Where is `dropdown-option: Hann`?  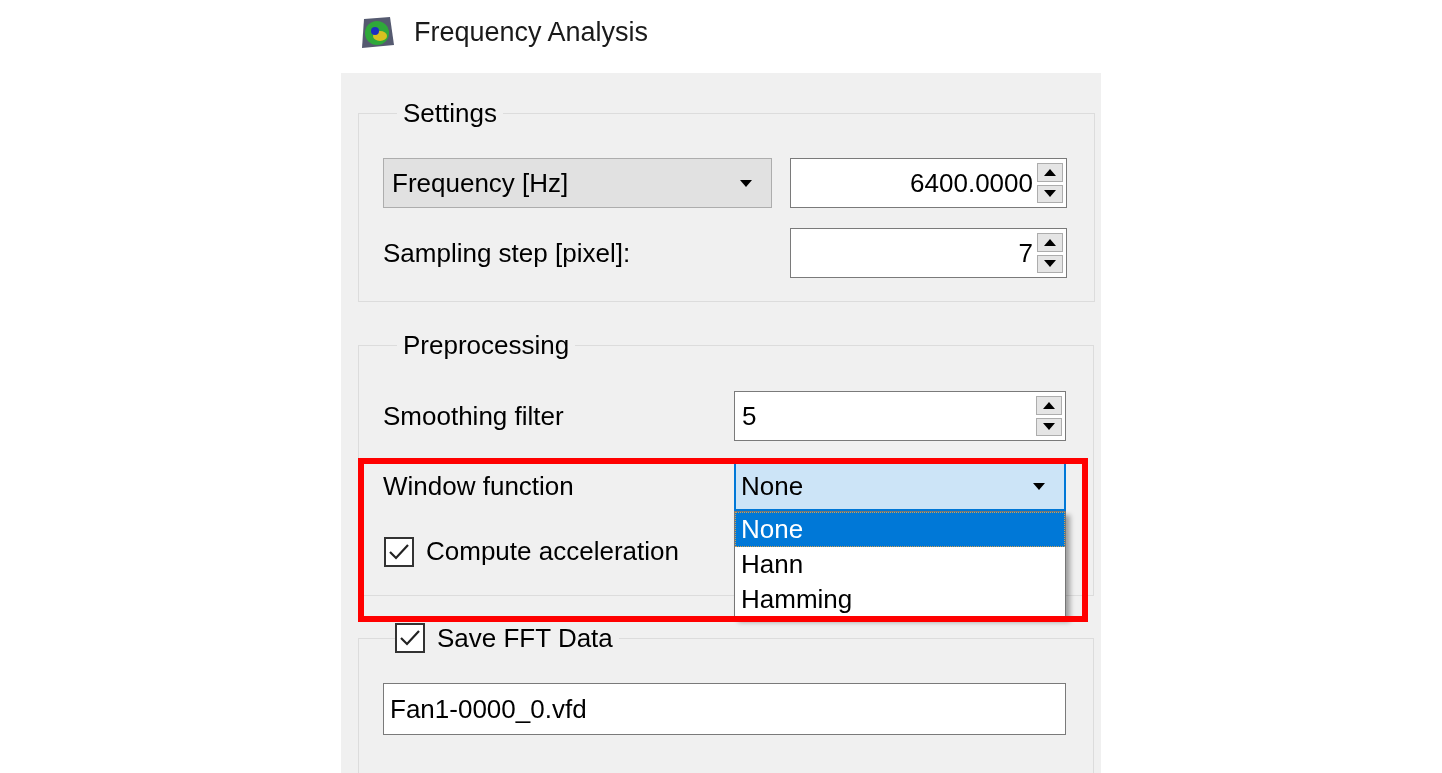 dropdown-option: Hann is located at coordinates (900, 564).